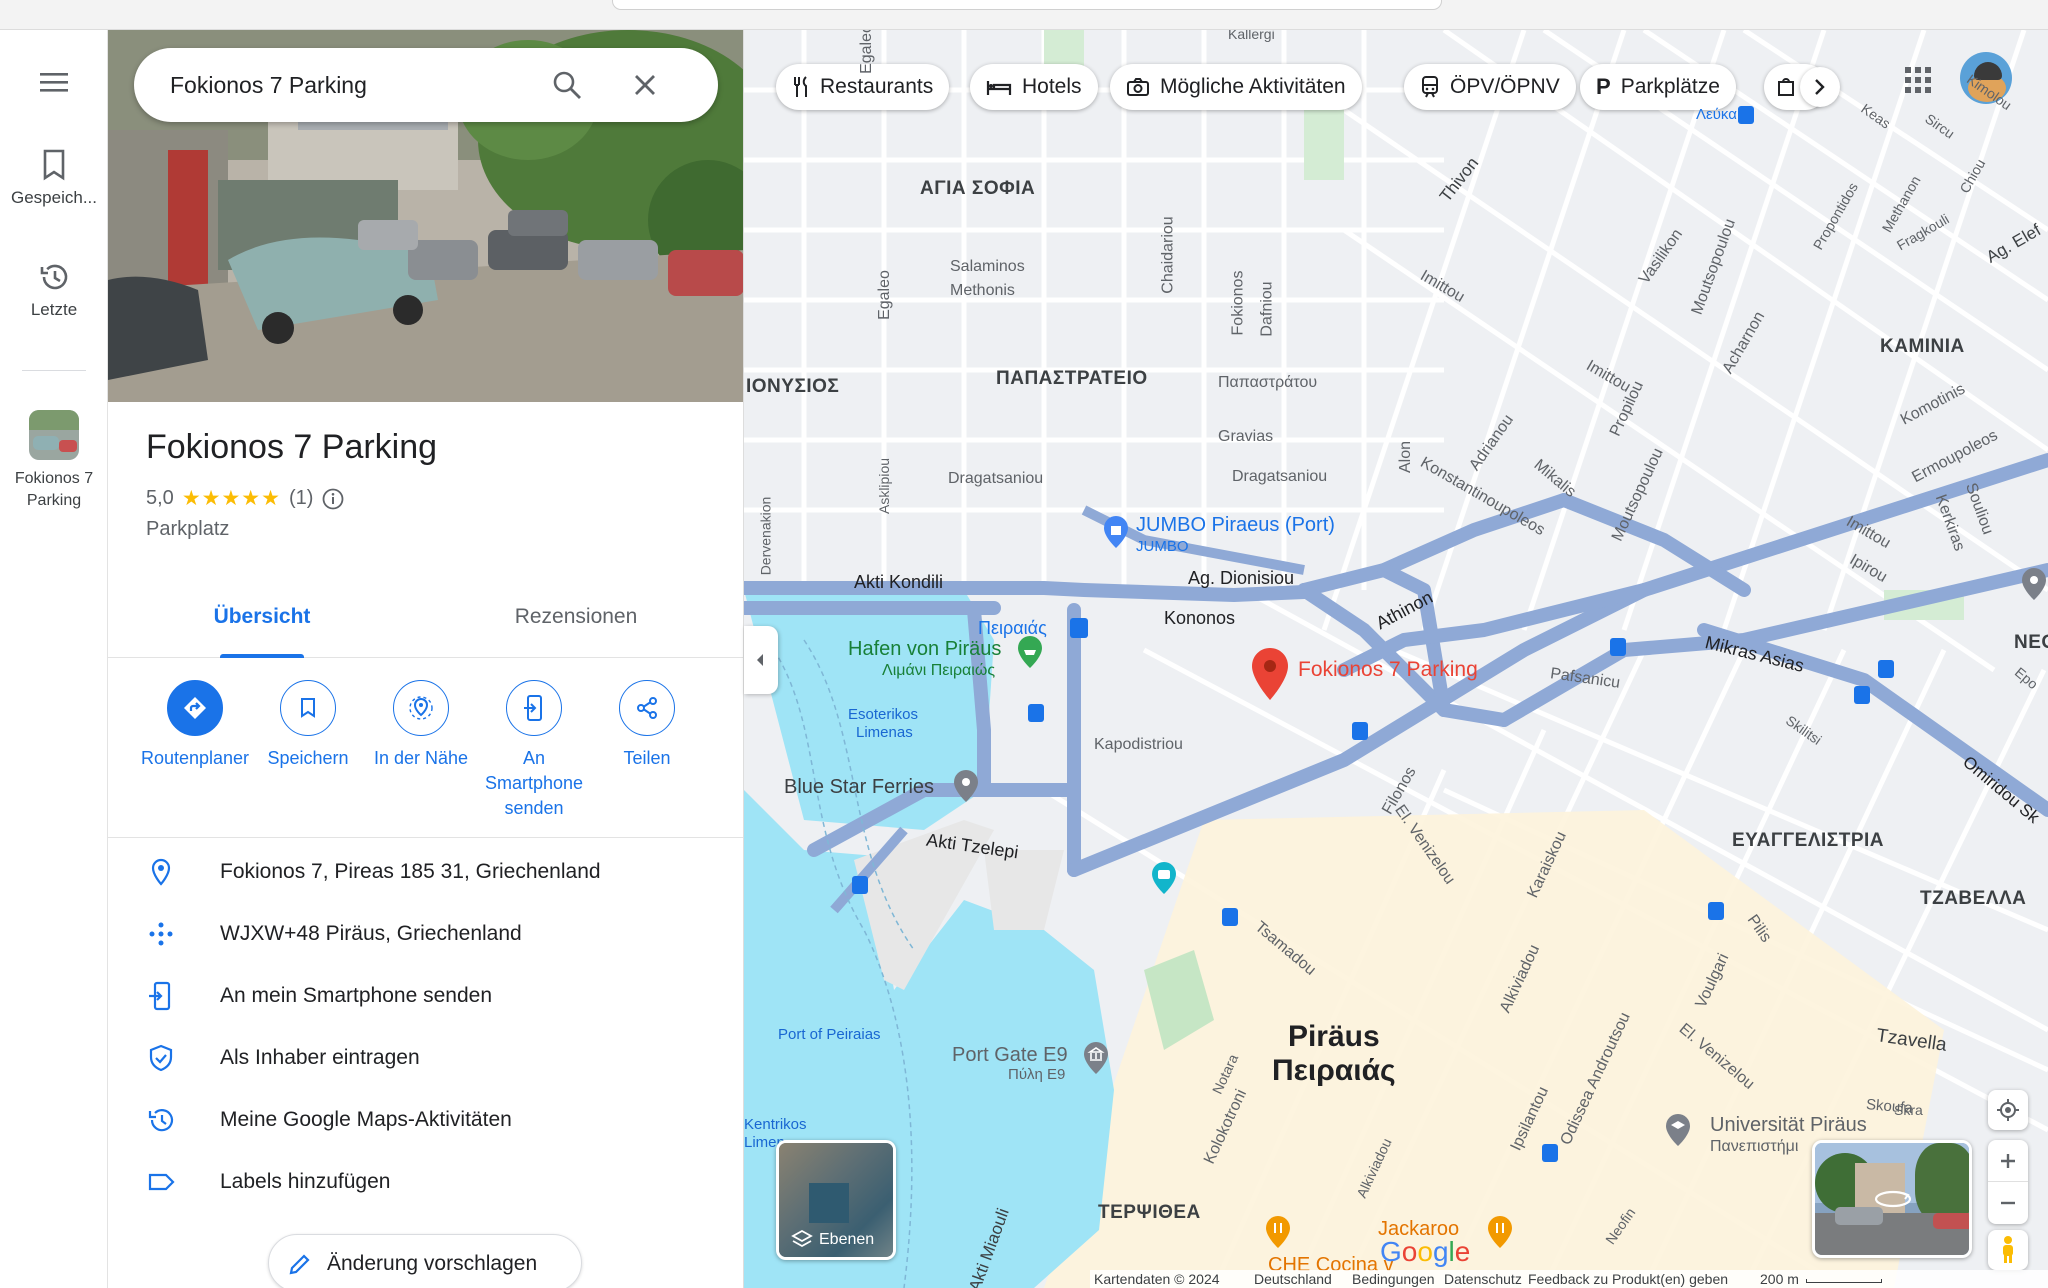  Describe the element at coordinates (187, 529) in the screenshot. I see `place-category: Parkplatz` at that location.